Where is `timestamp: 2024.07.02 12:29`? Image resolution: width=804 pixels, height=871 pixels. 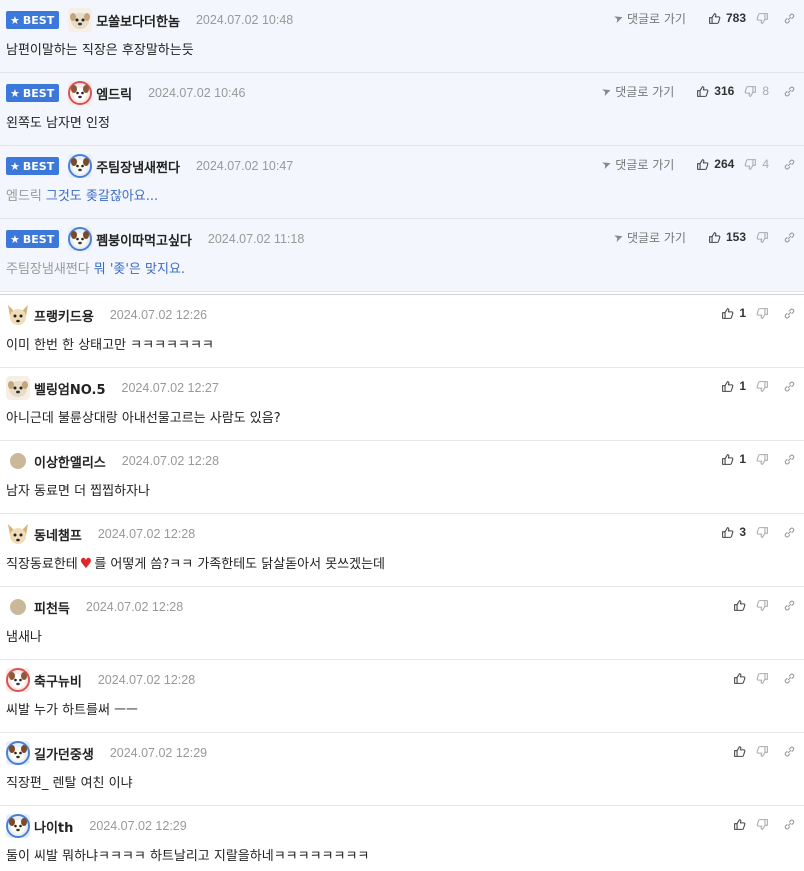 timestamp: 2024.07.02 12:29 is located at coordinates (158, 753).